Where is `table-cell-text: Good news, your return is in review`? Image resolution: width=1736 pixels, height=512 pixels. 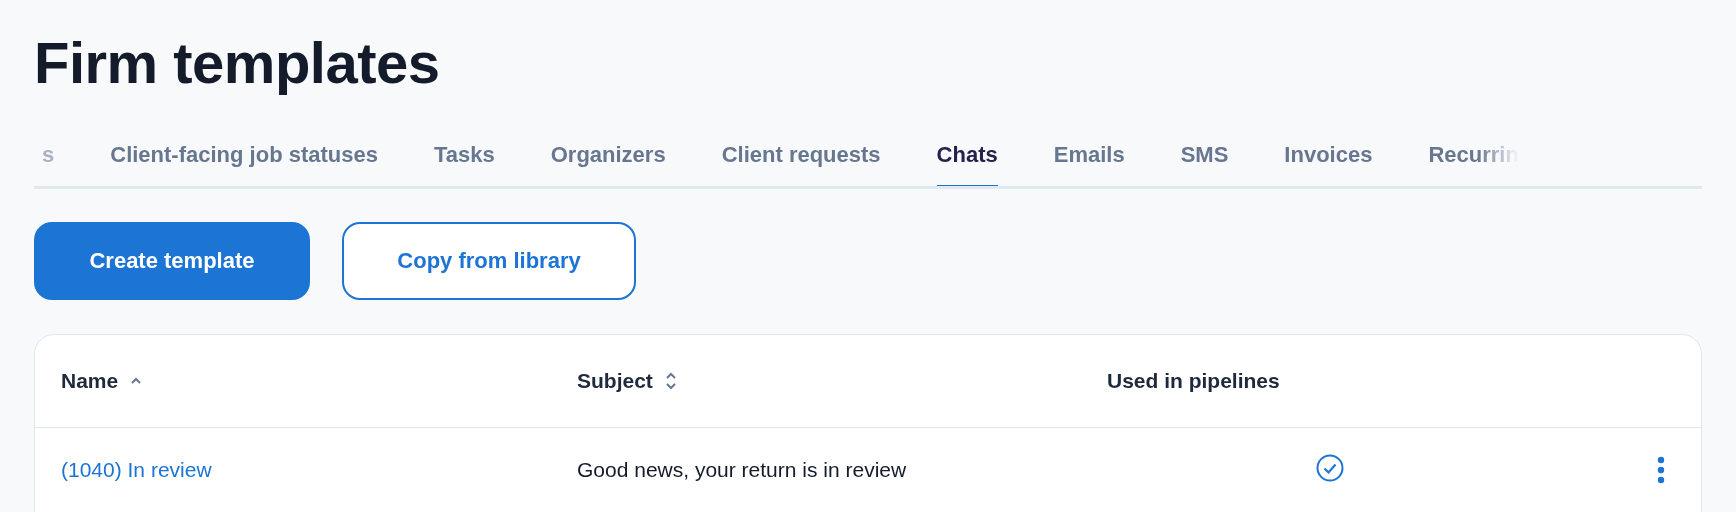
table-cell-text: Good news, your return is in review is located at coordinates (742, 469).